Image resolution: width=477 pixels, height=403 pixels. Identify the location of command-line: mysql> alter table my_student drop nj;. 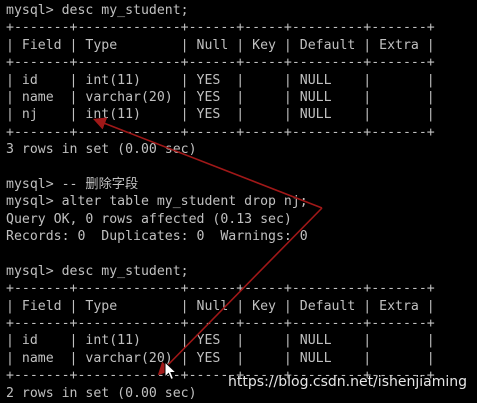
(157, 202).